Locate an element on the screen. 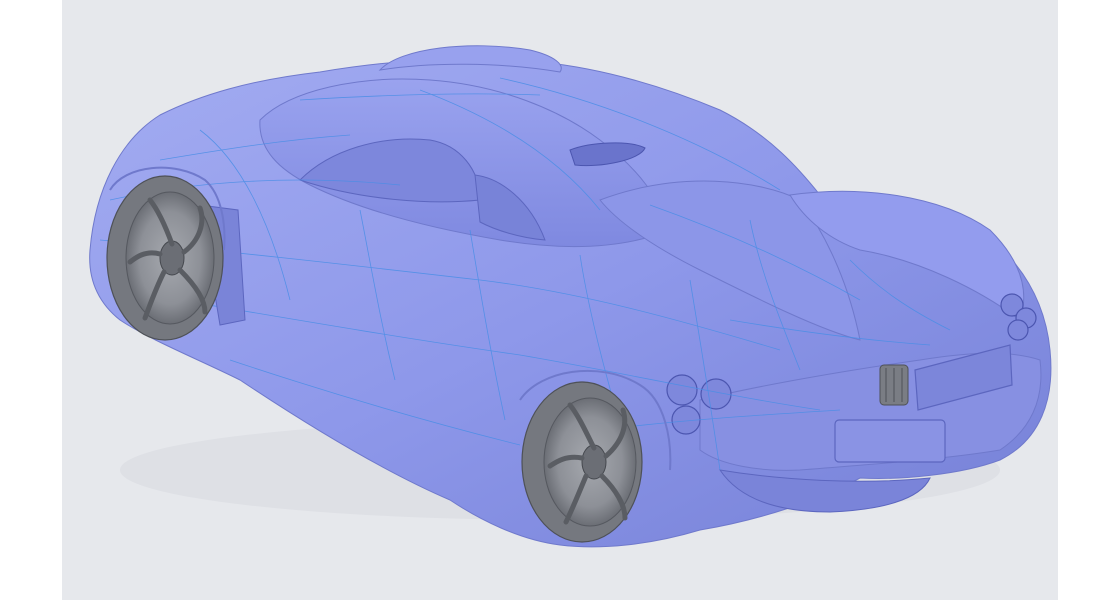  rear-wheel is located at coordinates (582, 462).